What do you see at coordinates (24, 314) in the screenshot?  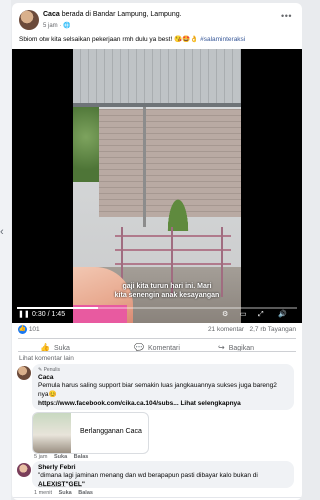 I see `pause-icon: ❚❚` at bounding box center [24, 314].